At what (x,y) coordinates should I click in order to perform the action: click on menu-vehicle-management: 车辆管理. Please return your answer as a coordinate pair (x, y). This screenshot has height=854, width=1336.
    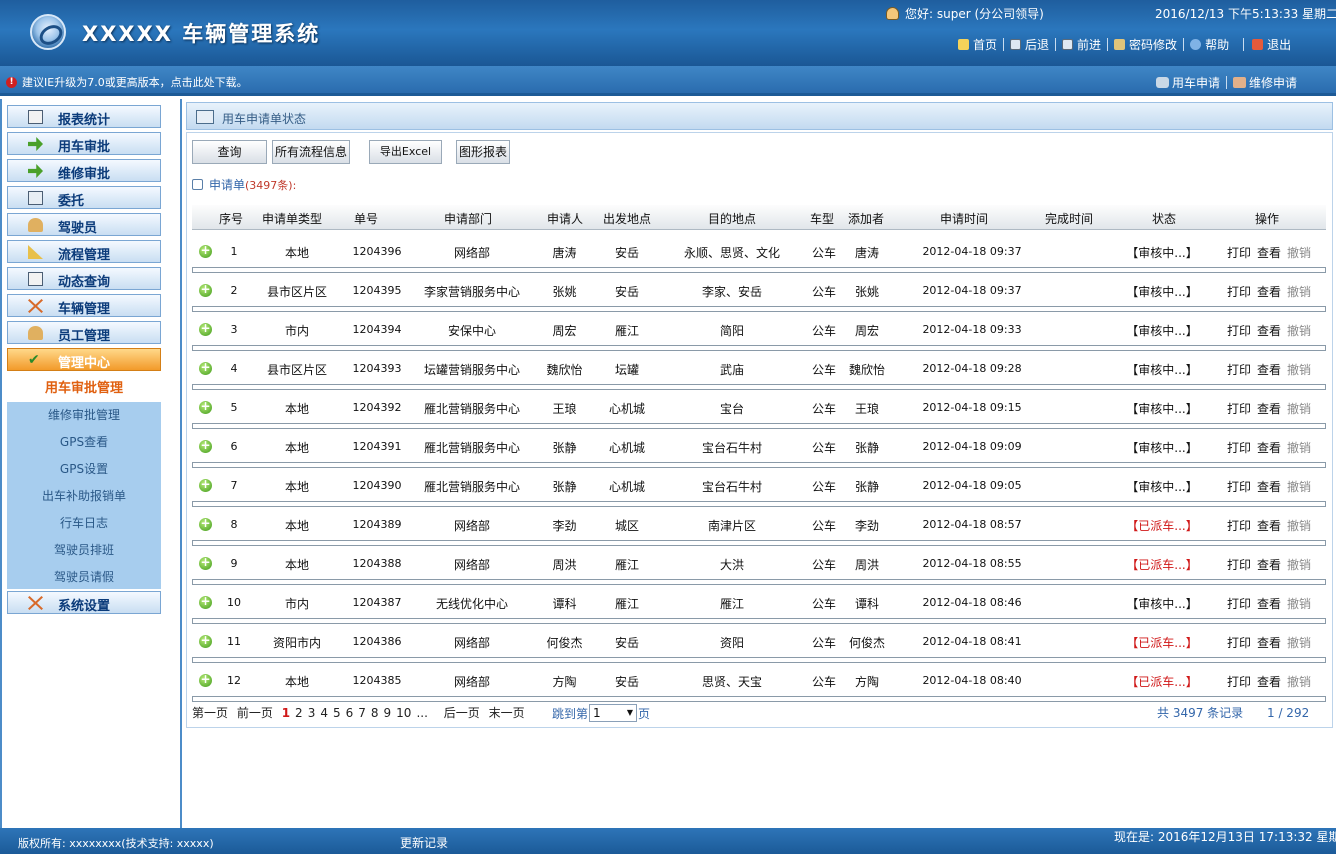
    Looking at the image, I should click on (84, 305).